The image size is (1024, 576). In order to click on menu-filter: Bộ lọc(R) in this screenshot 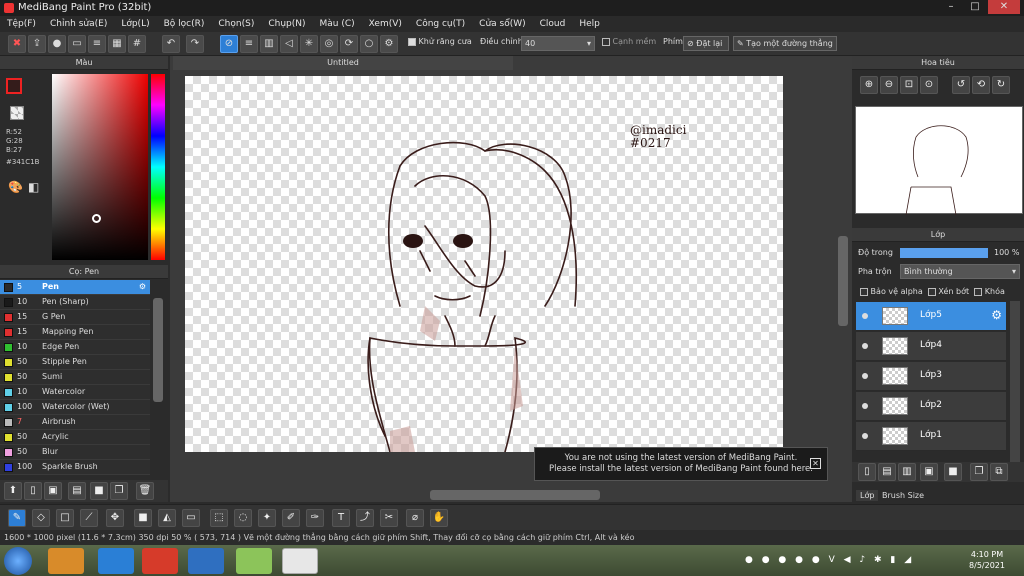, I will do `click(184, 24)`.